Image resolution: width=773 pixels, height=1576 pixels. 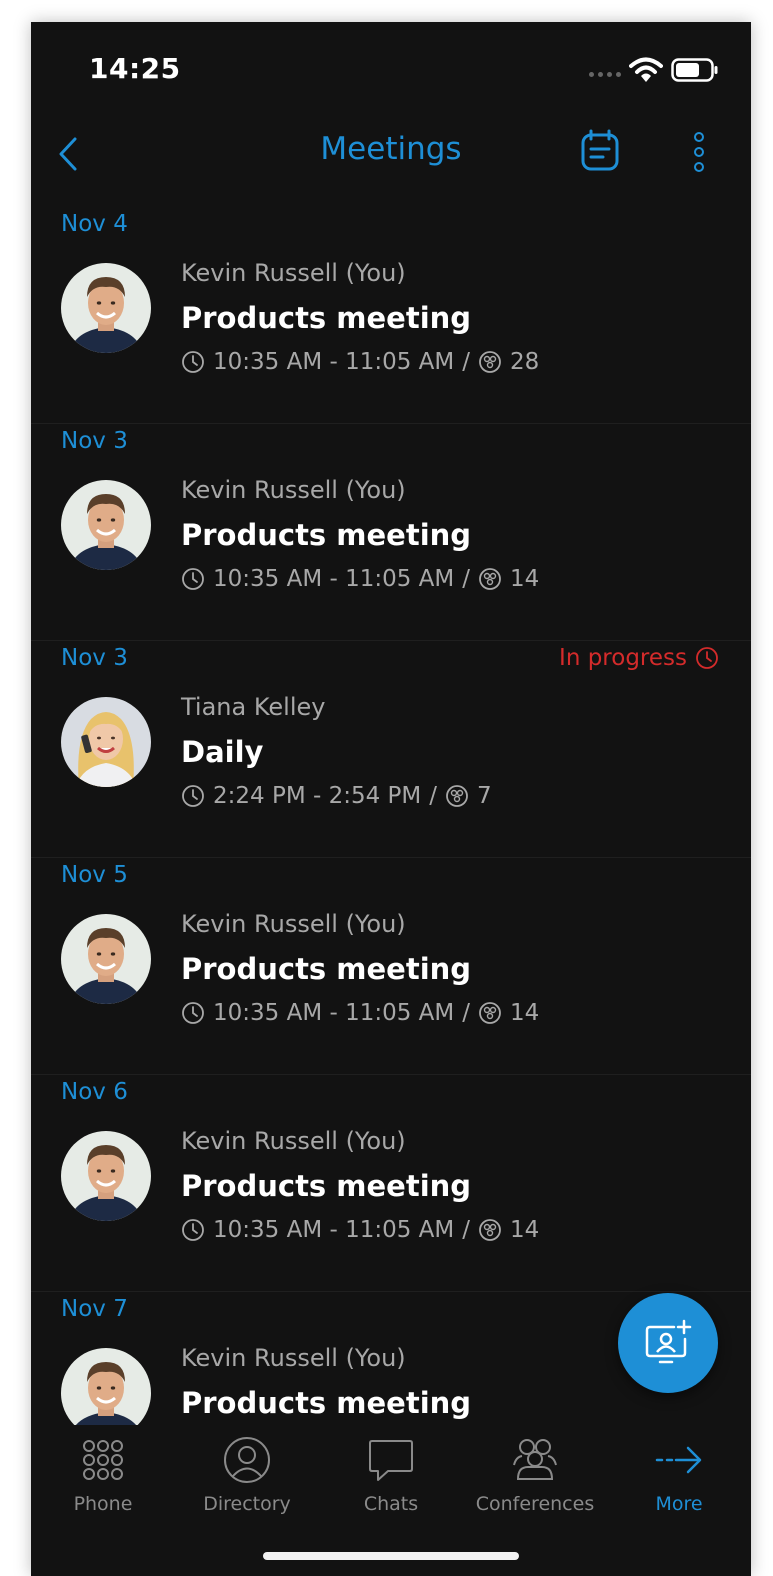 I want to click on dialpad-icon, so click(x=103, y=1460).